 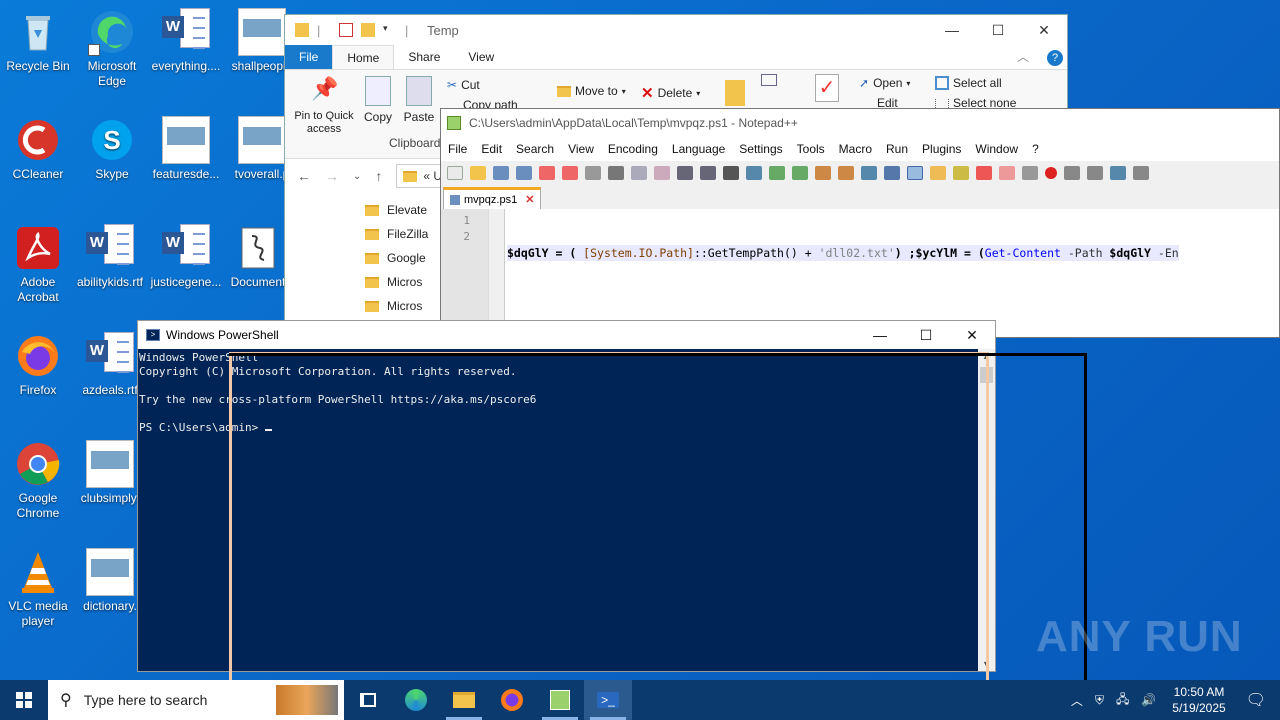 What do you see at coordinates (811, 149) in the screenshot?
I see `menu-tools: Tools` at bounding box center [811, 149].